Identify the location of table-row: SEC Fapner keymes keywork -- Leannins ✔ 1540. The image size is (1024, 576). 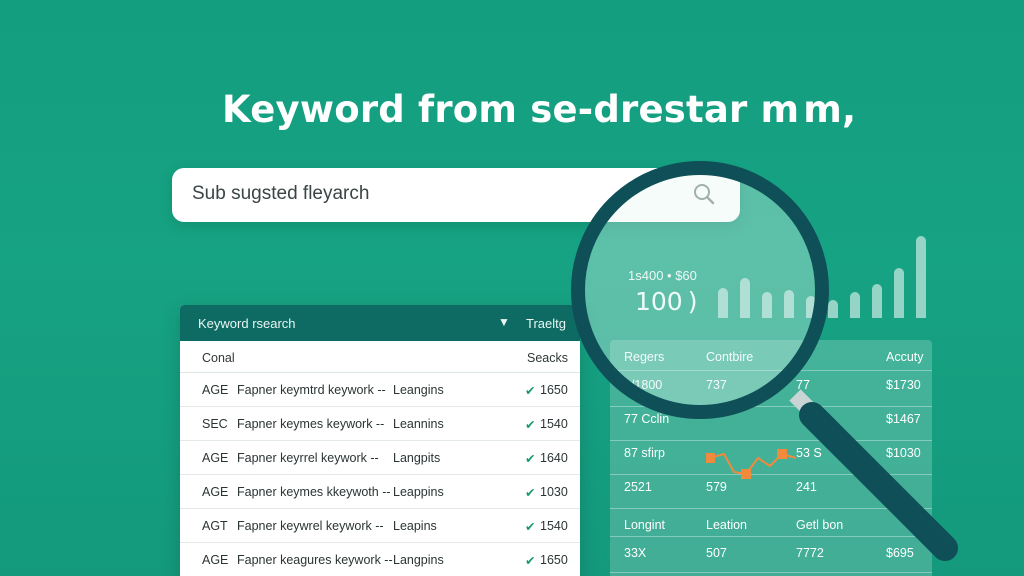
(380, 424).